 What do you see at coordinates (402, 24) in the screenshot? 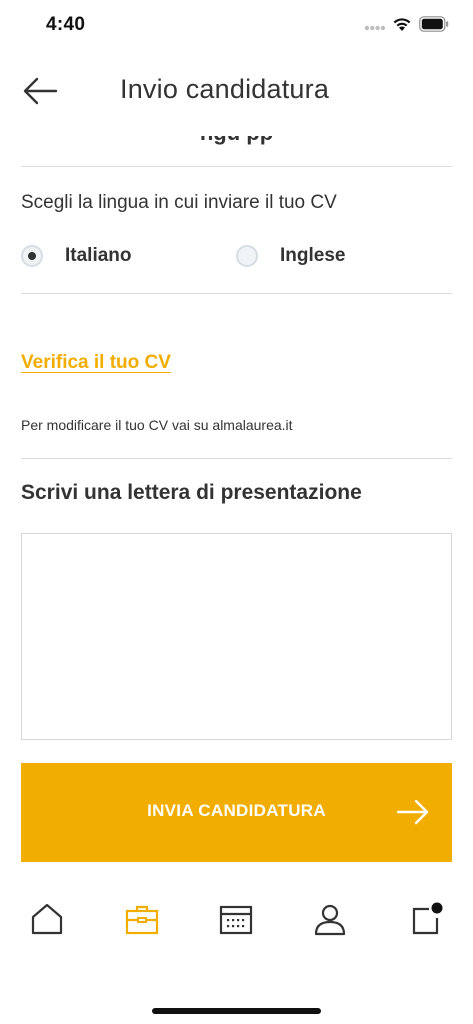
I see `wifi-icon` at bounding box center [402, 24].